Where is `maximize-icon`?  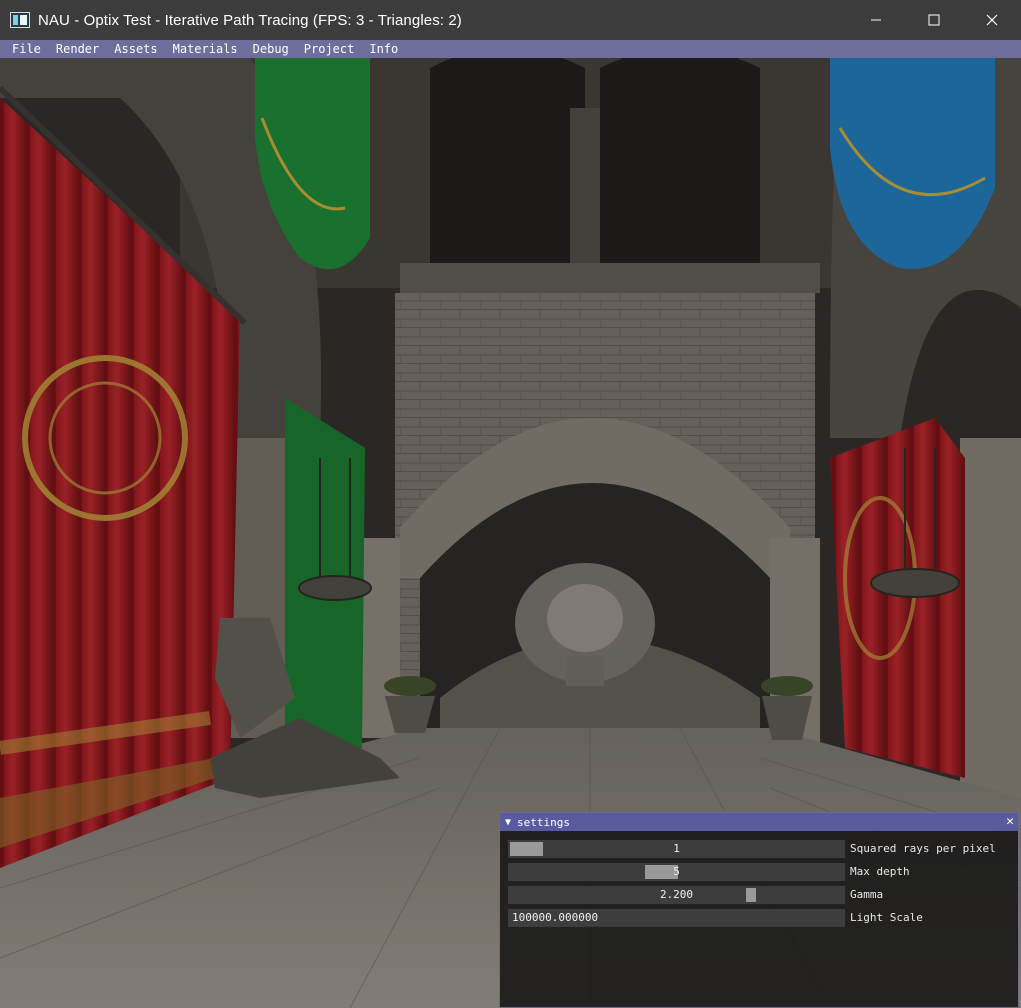 maximize-icon is located at coordinates (934, 20).